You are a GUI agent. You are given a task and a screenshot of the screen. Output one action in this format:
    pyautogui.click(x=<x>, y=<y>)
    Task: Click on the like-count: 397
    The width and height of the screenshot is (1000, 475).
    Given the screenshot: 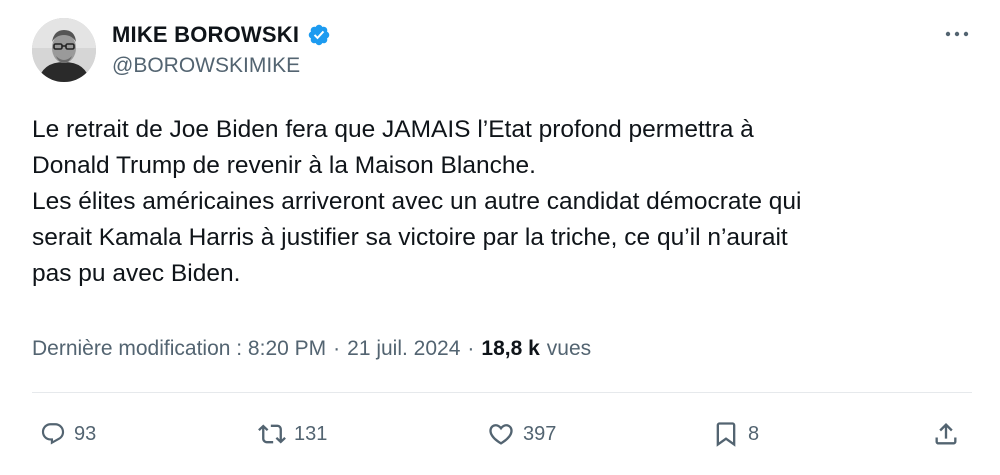 What is the action you would take?
    pyautogui.click(x=540, y=433)
    